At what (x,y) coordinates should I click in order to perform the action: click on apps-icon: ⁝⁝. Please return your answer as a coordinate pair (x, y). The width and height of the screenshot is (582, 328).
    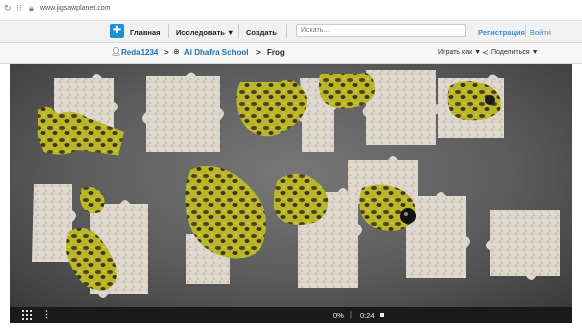
    Looking at the image, I should click on (19, 9).